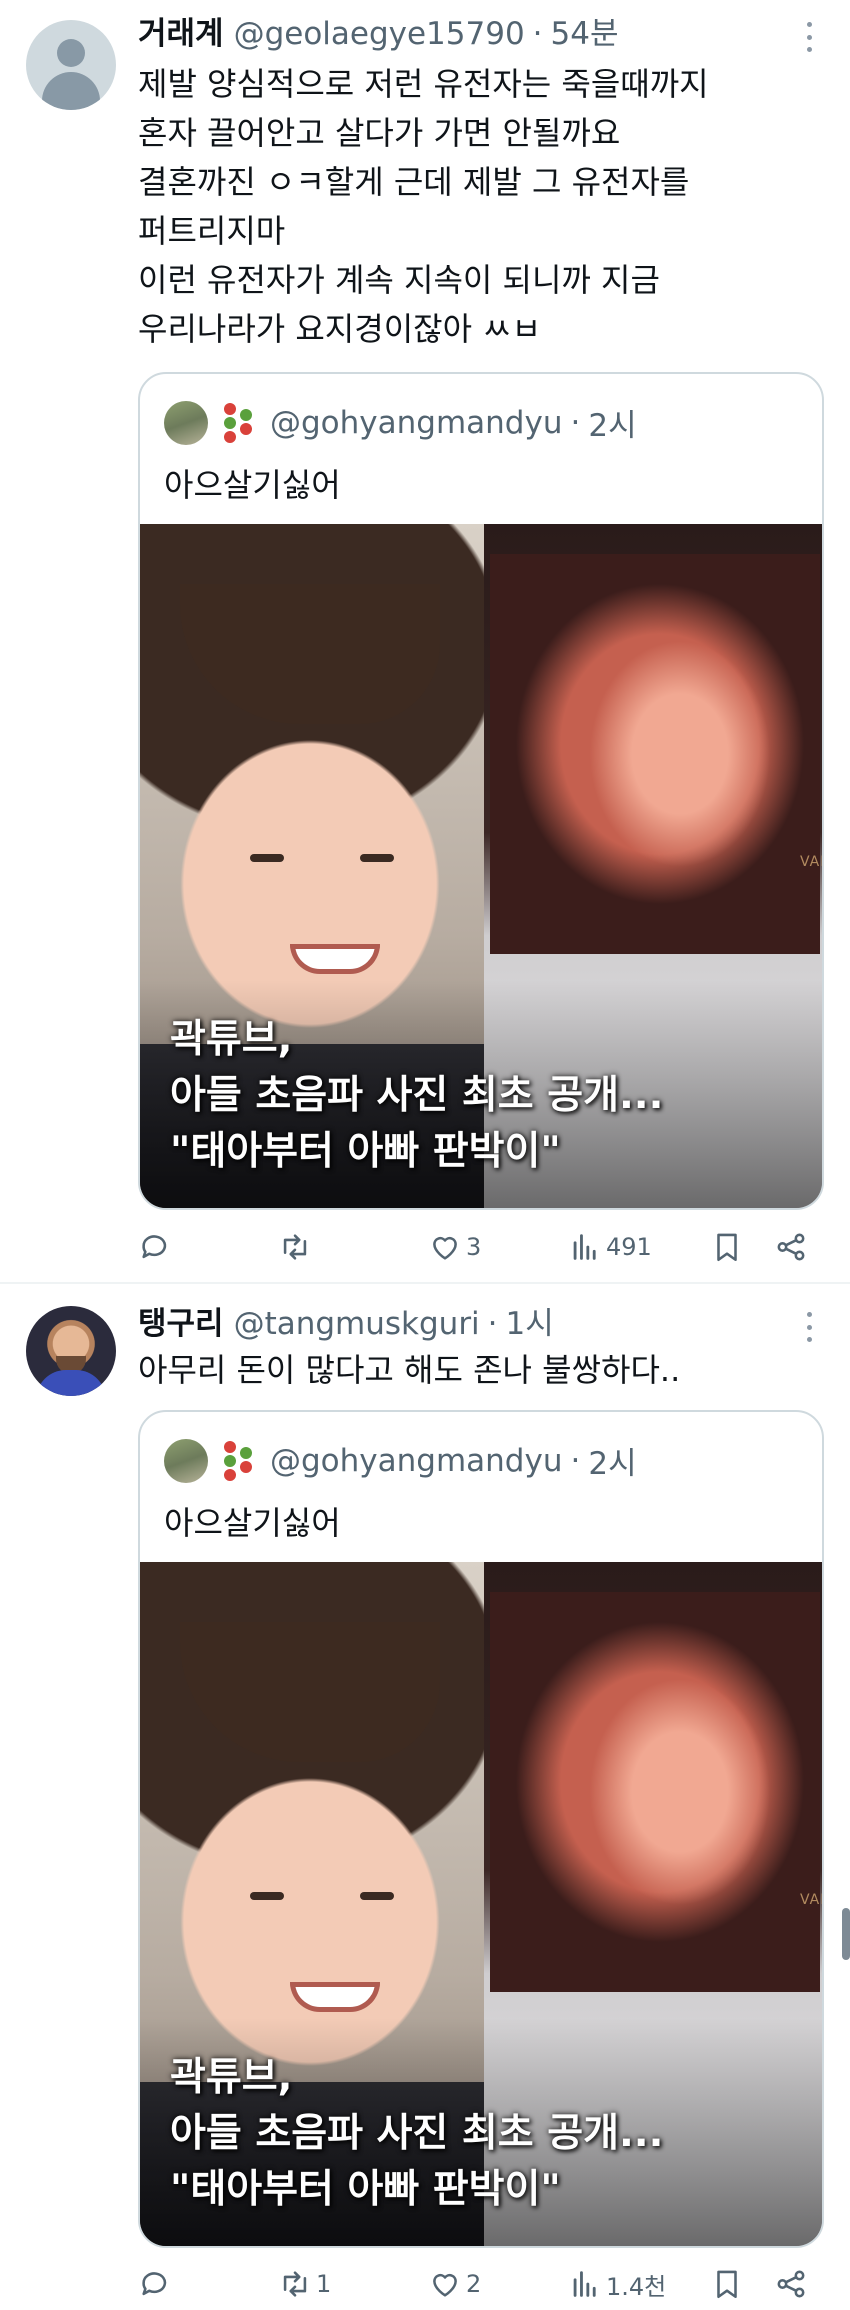 Image resolution: width=850 pixels, height=2310 pixels. What do you see at coordinates (423, 84) in the screenshot?
I see `tweet-text-line: 제발 양심적으로 저런 유전자는 죽을때까지` at bounding box center [423, 84].